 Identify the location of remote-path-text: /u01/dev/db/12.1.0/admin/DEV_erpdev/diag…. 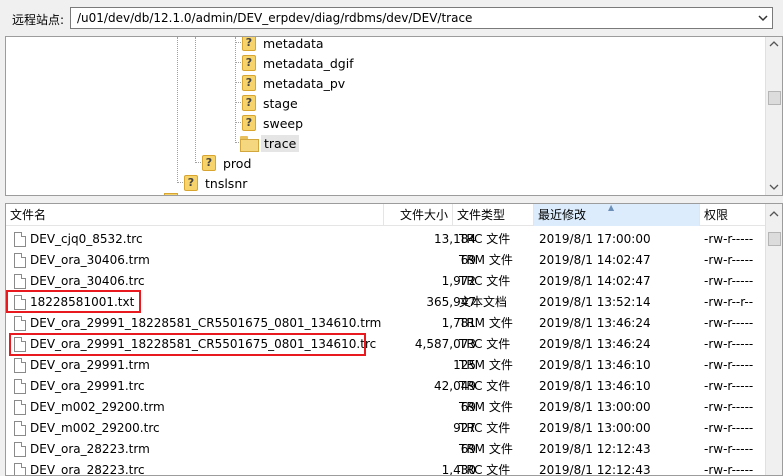
(275, 18).